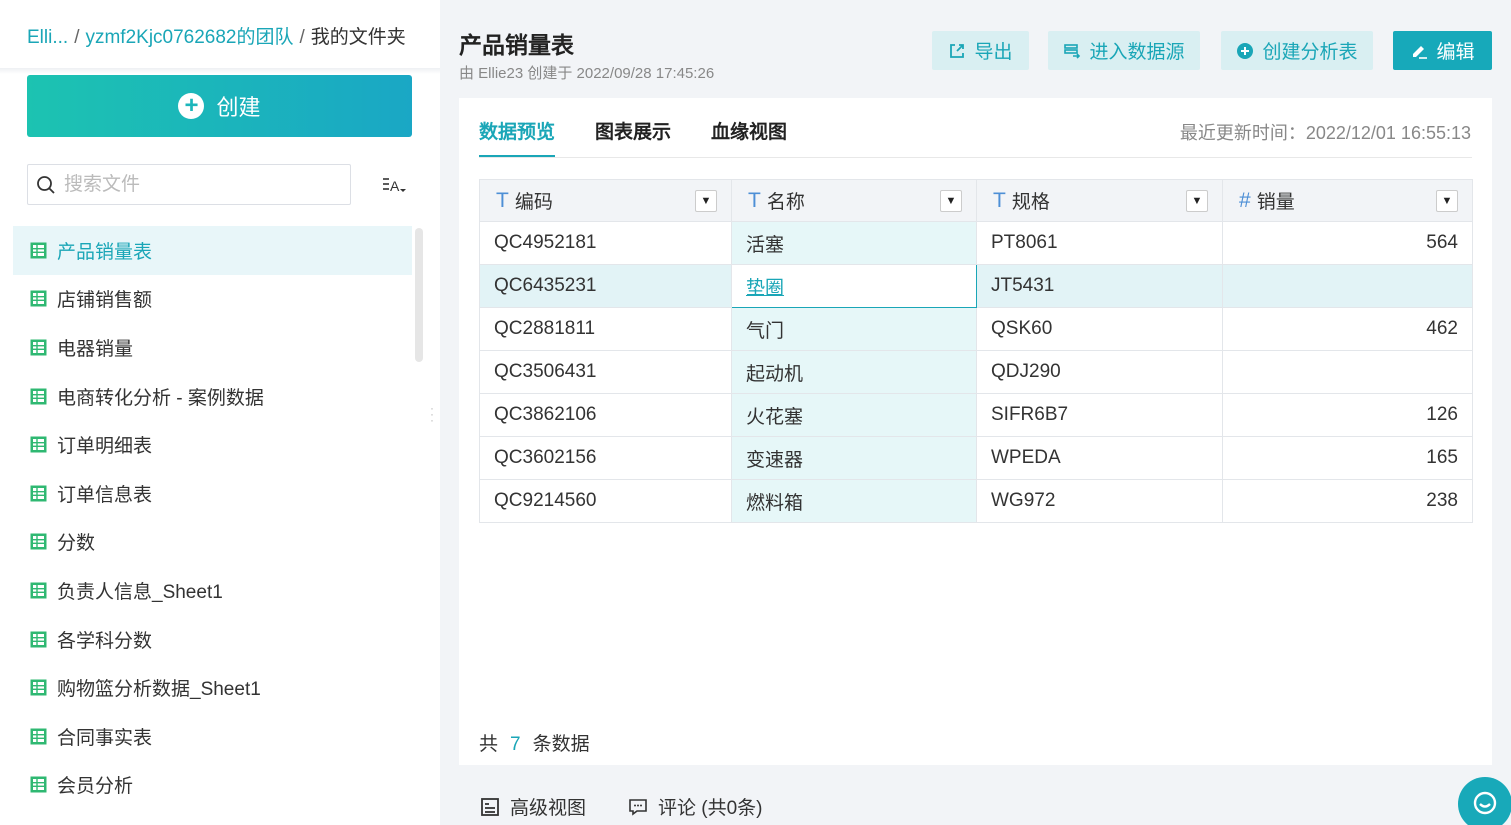 This screenshot has width=1511, height=825. I want to click on file-list-item: 店铺销售额, so click(212, 299).